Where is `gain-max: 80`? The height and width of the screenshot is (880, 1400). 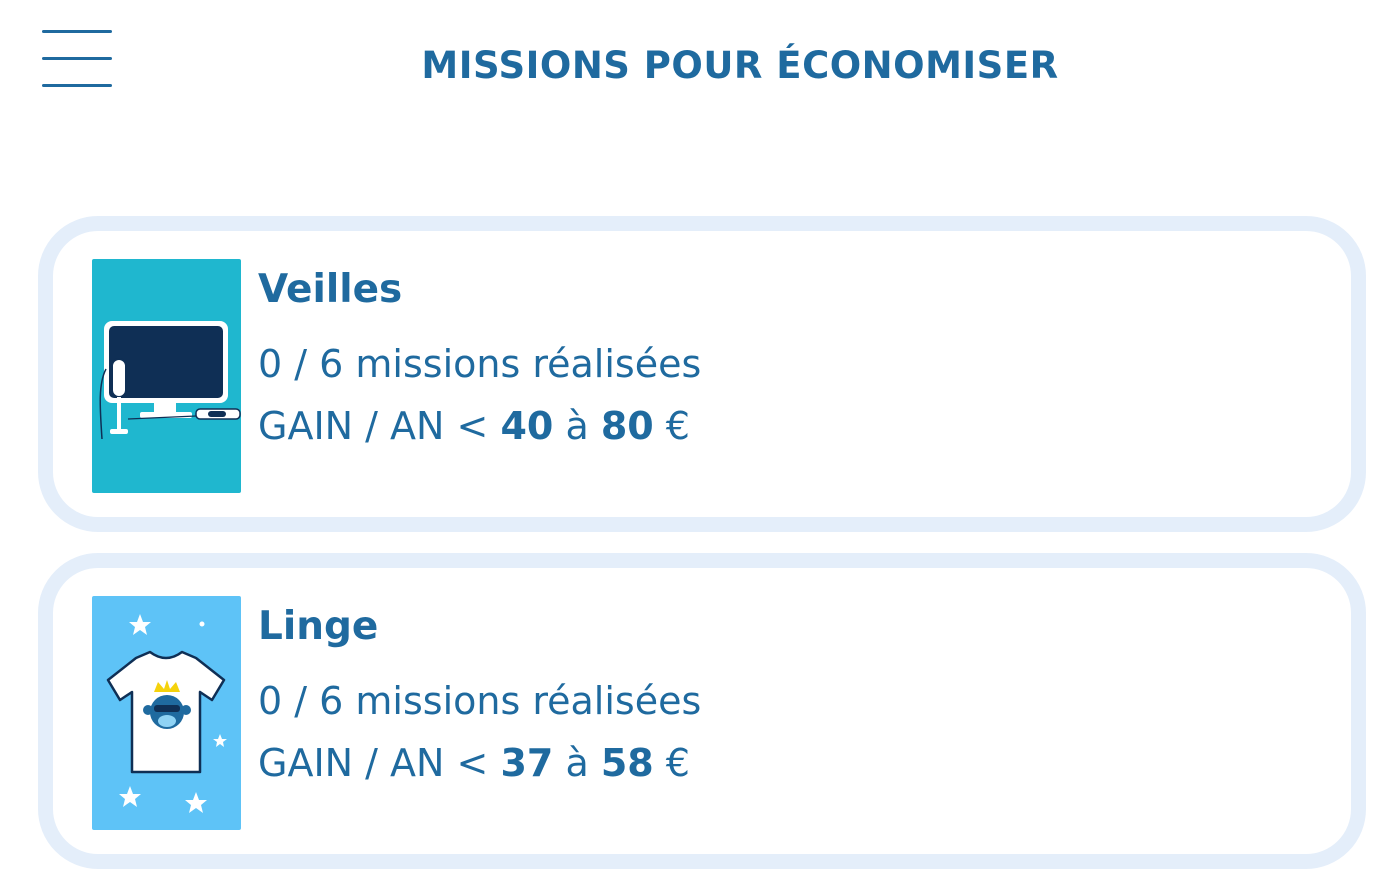 gain-max: 80 is located at coordinates (627, 426).